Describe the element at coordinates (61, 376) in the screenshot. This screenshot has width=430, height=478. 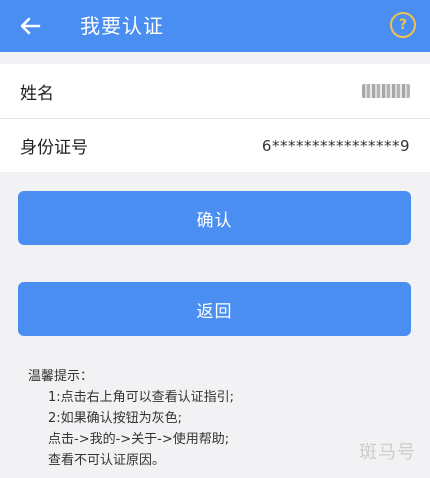
I see `tips-title: 温馨提示：` at that location.